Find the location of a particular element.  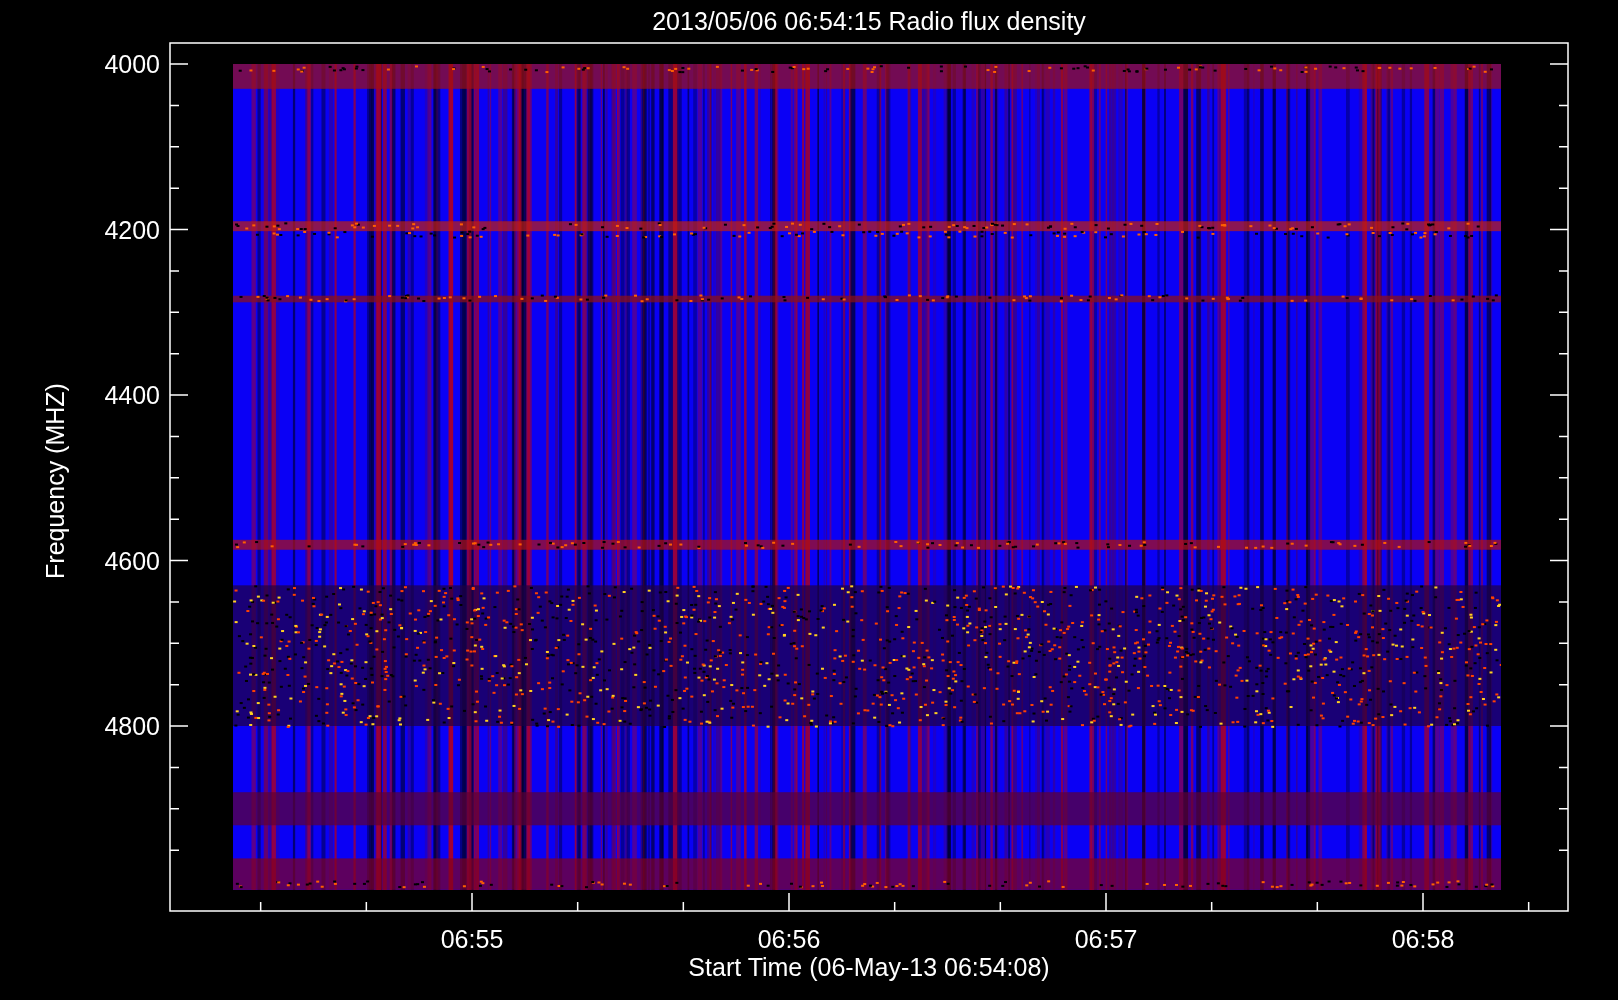

x-tick-label: 06:56 is located at coordinates (789, 939).